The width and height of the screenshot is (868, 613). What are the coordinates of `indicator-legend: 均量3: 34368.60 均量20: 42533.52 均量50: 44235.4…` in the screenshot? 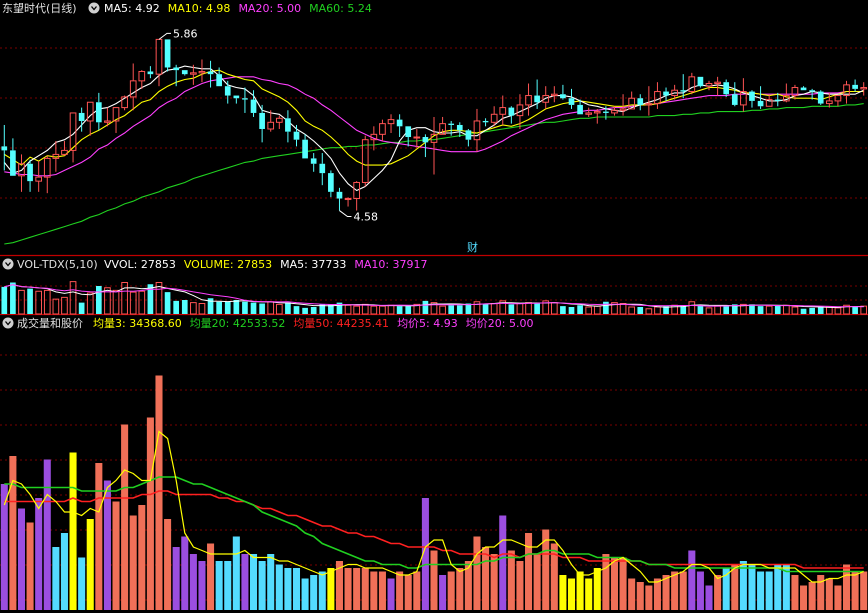 It's located at (313, 323).